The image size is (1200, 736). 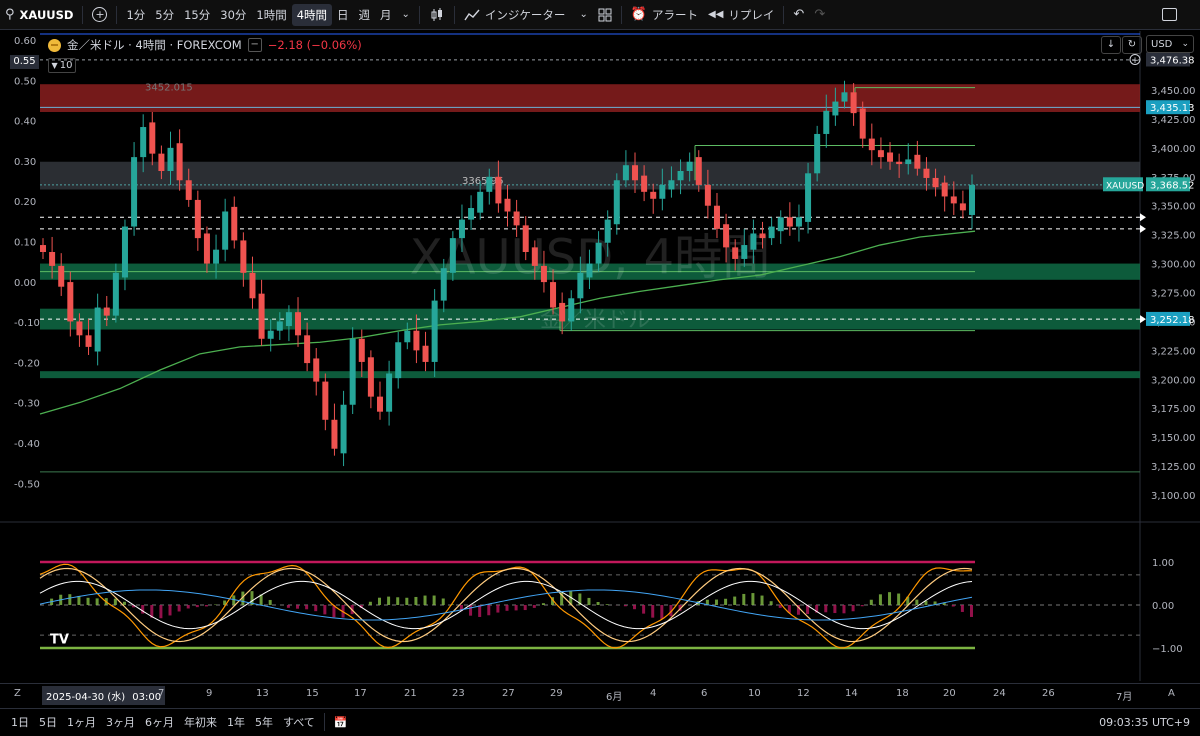 What do you see at coordinates (262, 693) in the screenshot?
I see `time-label: 13` at bounding box center [262, 693].